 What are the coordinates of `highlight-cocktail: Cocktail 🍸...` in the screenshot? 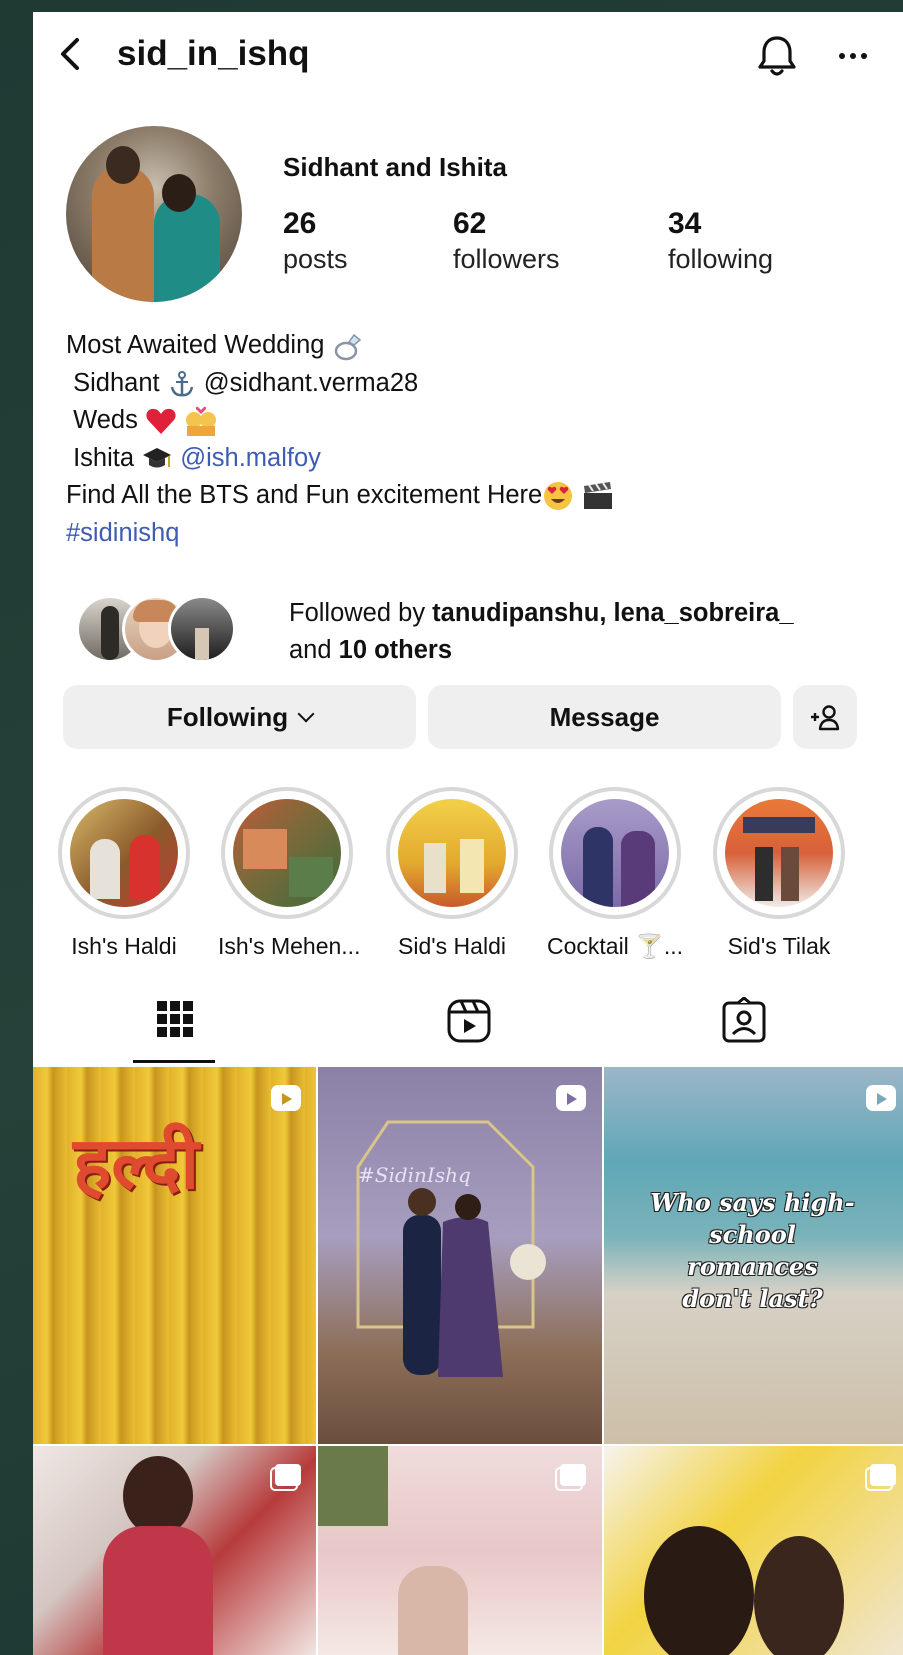 It's located at (615, 873).